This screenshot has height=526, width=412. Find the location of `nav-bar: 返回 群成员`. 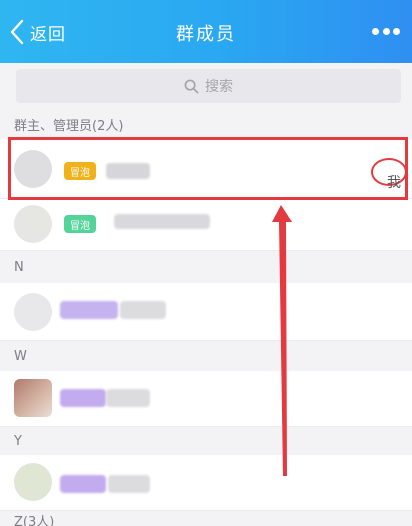

nav-bar: 返回 群成员 is located at coordinates (206, 31).